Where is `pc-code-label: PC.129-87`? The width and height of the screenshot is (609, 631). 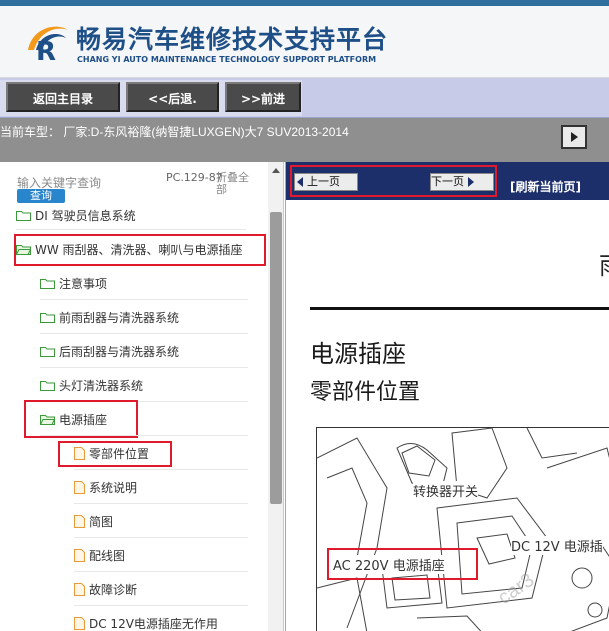 pc-code-label: PC.129-87 is located at coordinates (194, 177).